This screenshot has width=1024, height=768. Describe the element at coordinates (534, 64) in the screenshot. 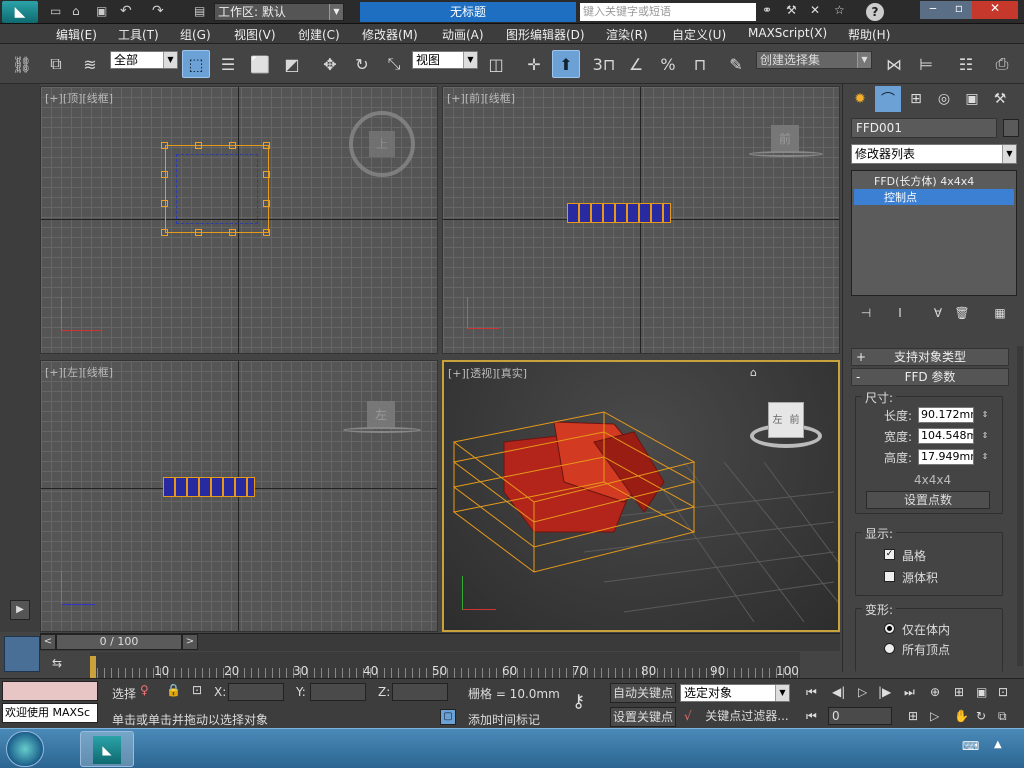

I see `select-manipulate-icon: ✛` at that location.